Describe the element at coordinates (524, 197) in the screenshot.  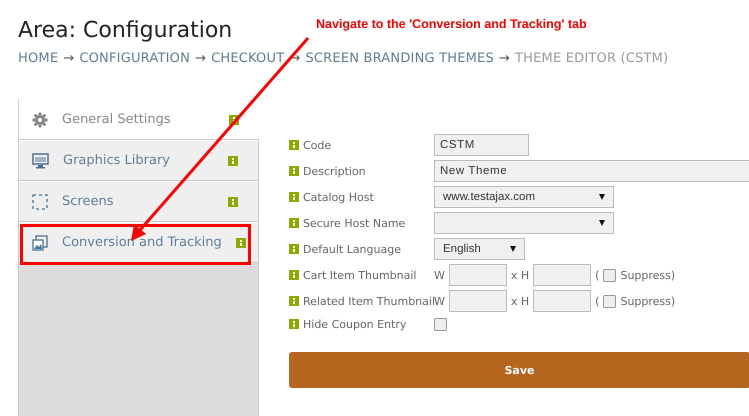
I see `dropdown: www.testajax.com` at that location.